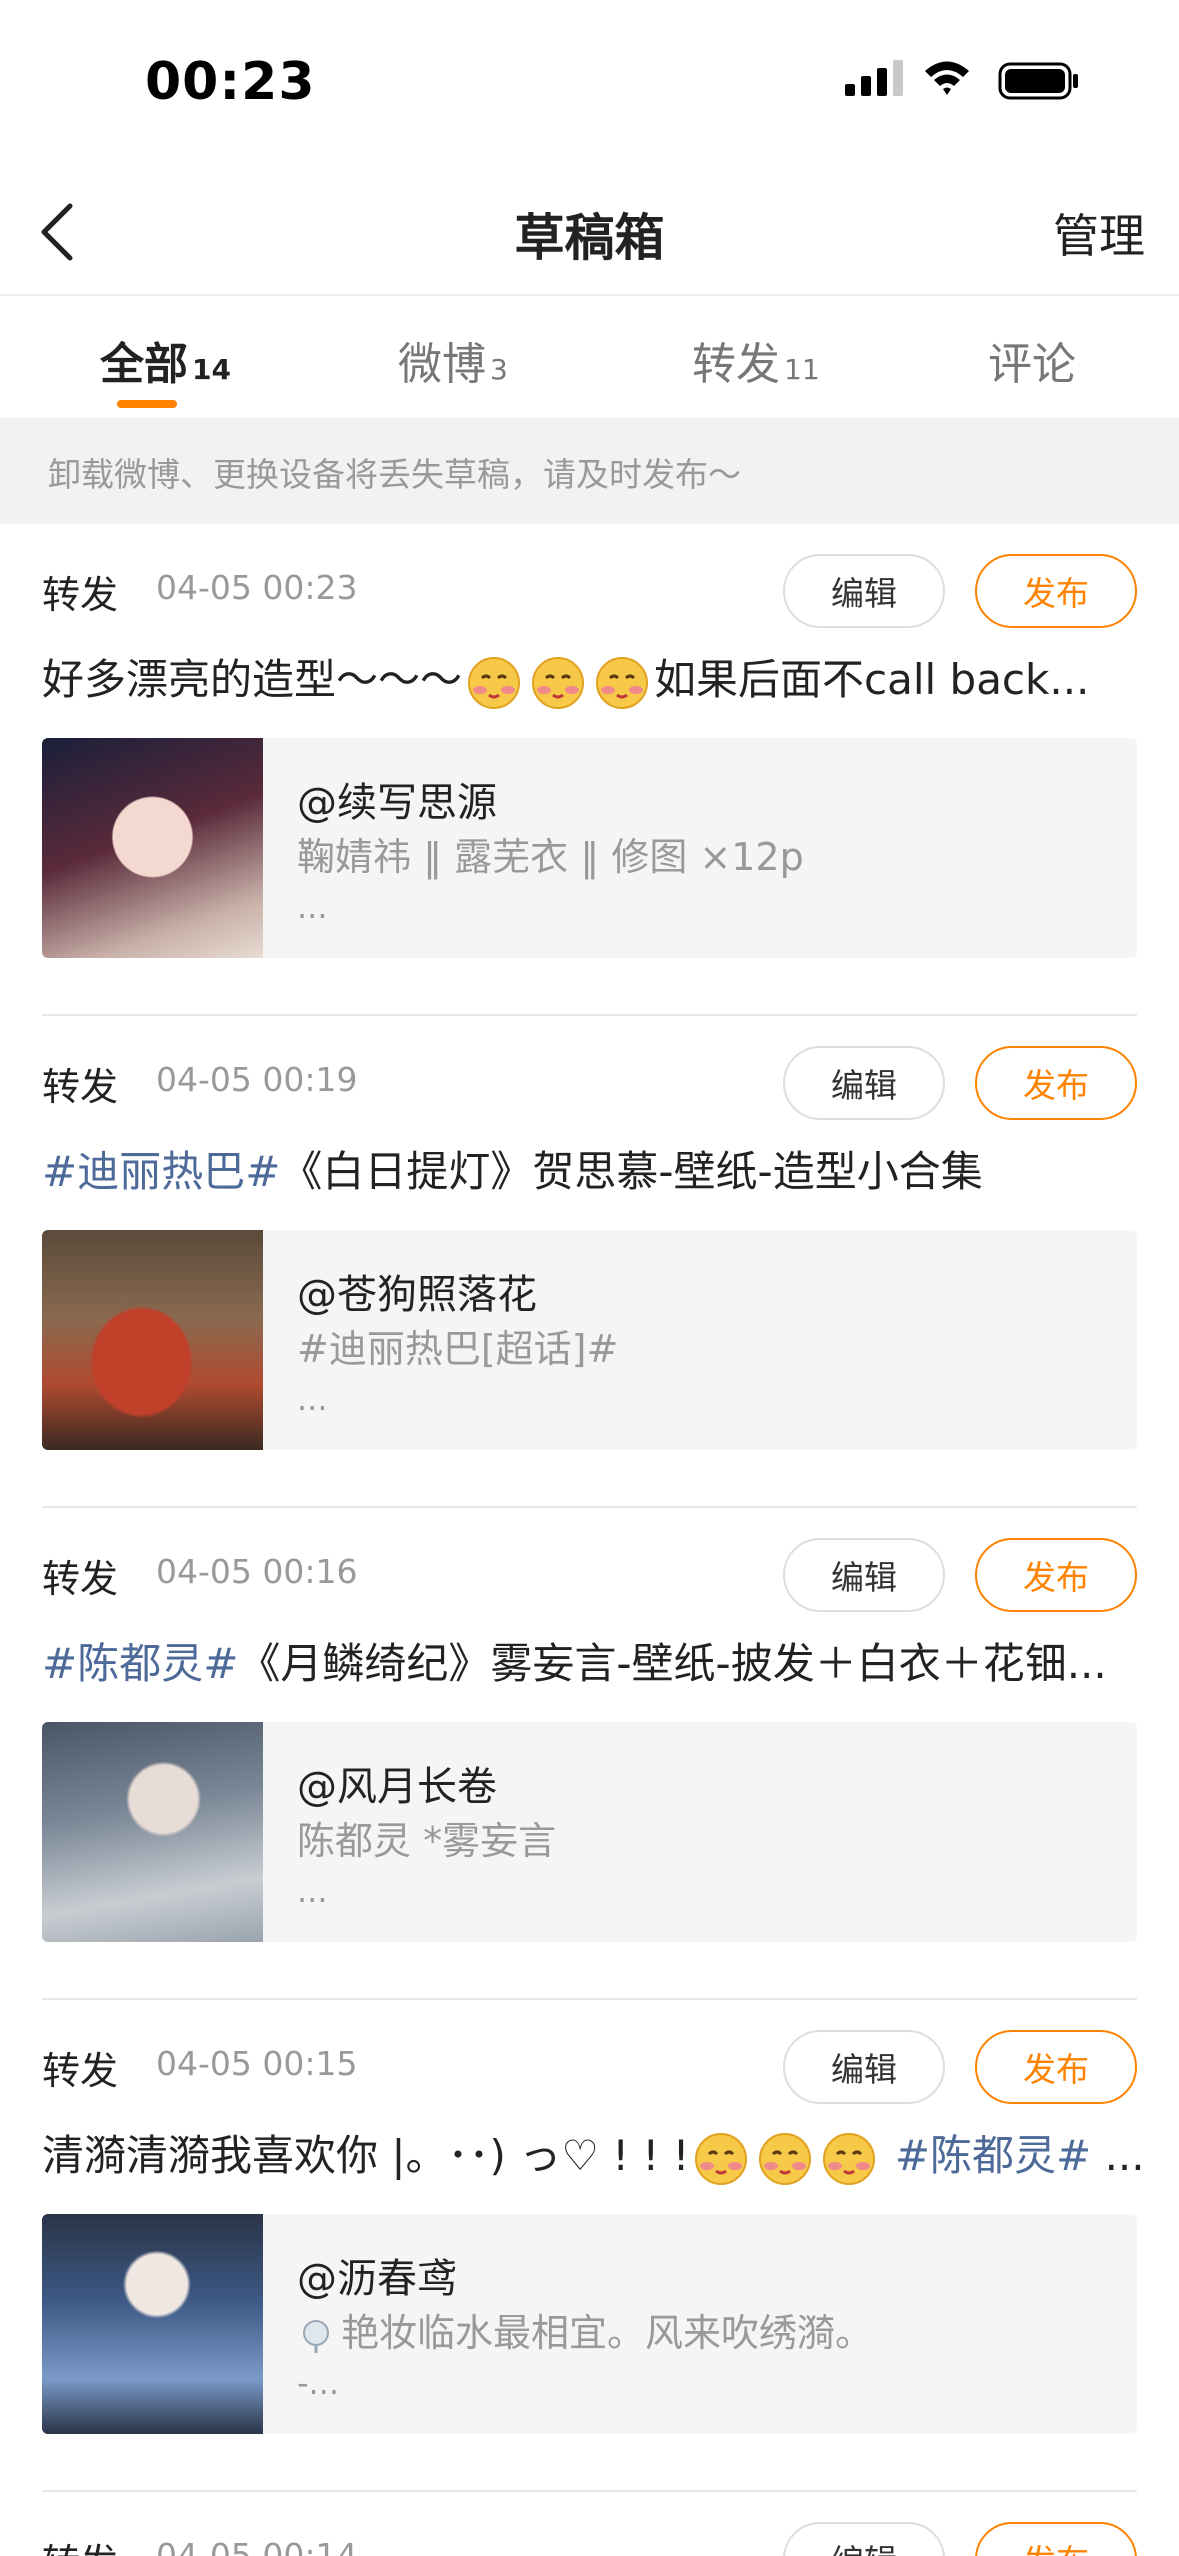 This screenshot has height=2556, width=1179. I want to click on fan-icon, so click(316, 2336).